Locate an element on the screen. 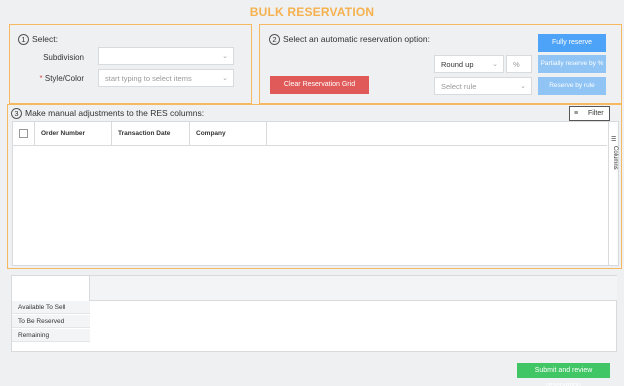 The width and height of the screenshot is (624, 386). rounding-select: Round up ⌄ is located at coordinates (469, 64).